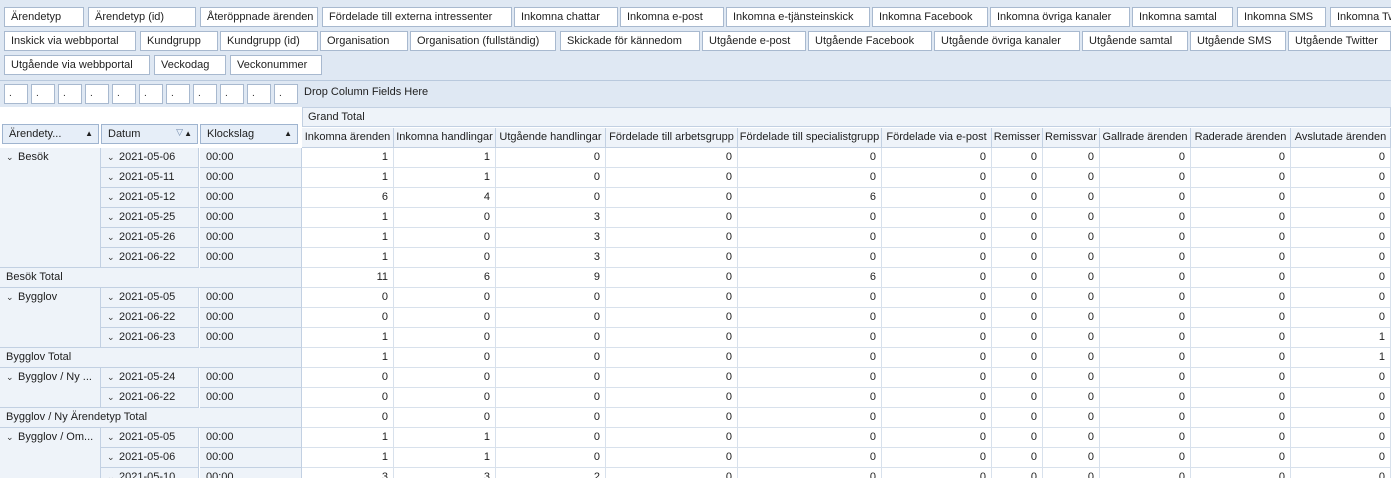  Describe the element at coordinates (150, 338) in the screenshot. I see `date-row-header: ⌄ 2021-06-23` at that location.